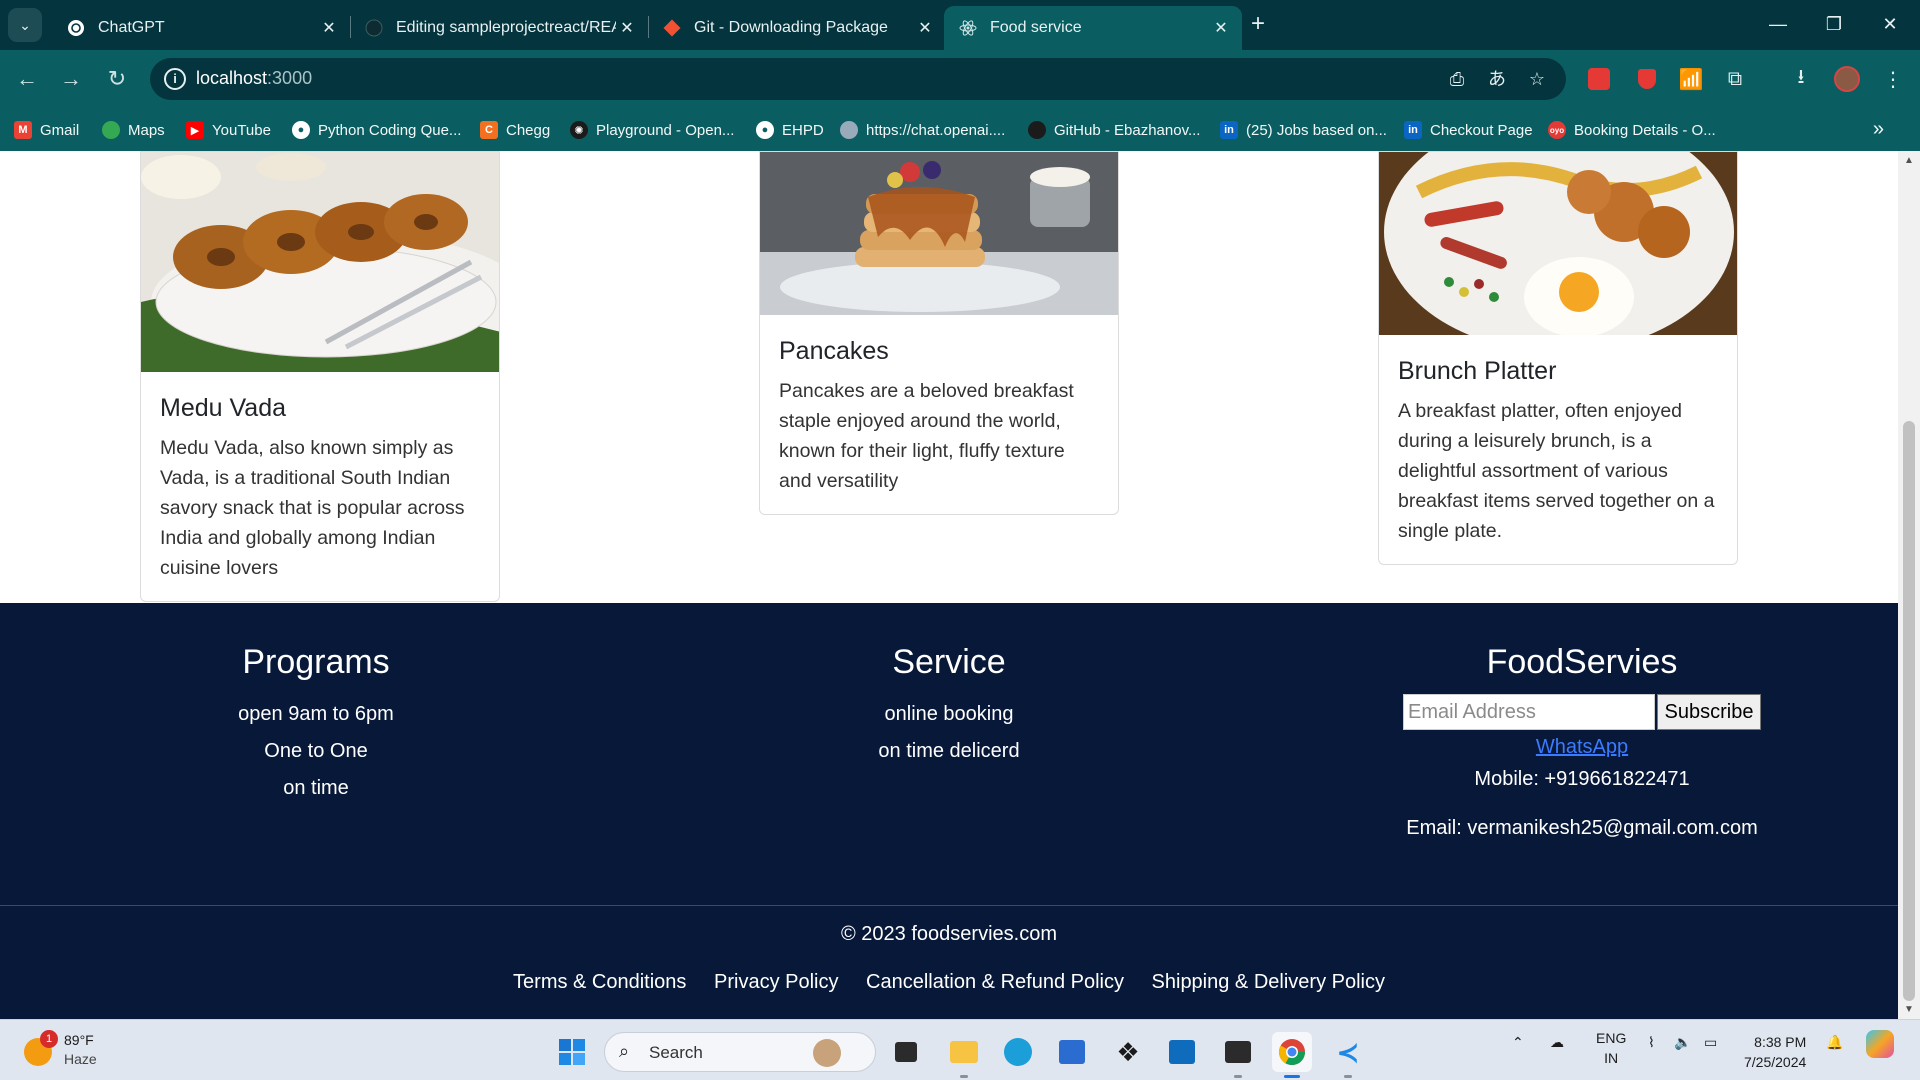  I want to click on bookmark-youtube: ▶ YouTube, so click(228, 130).